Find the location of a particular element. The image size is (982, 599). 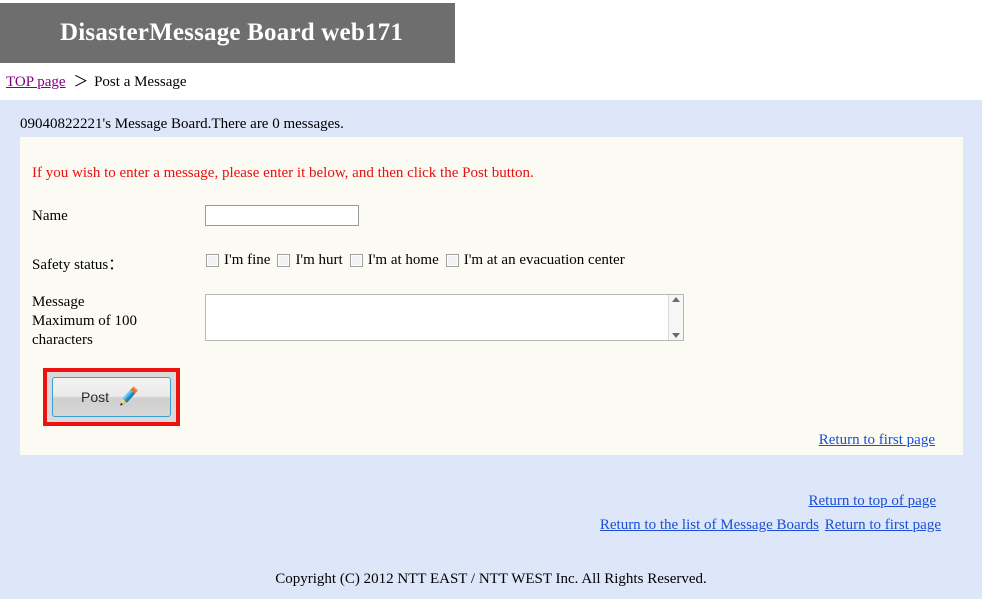

footer-return-first-wrap: Return to first page is located at coordinates (883, 525).